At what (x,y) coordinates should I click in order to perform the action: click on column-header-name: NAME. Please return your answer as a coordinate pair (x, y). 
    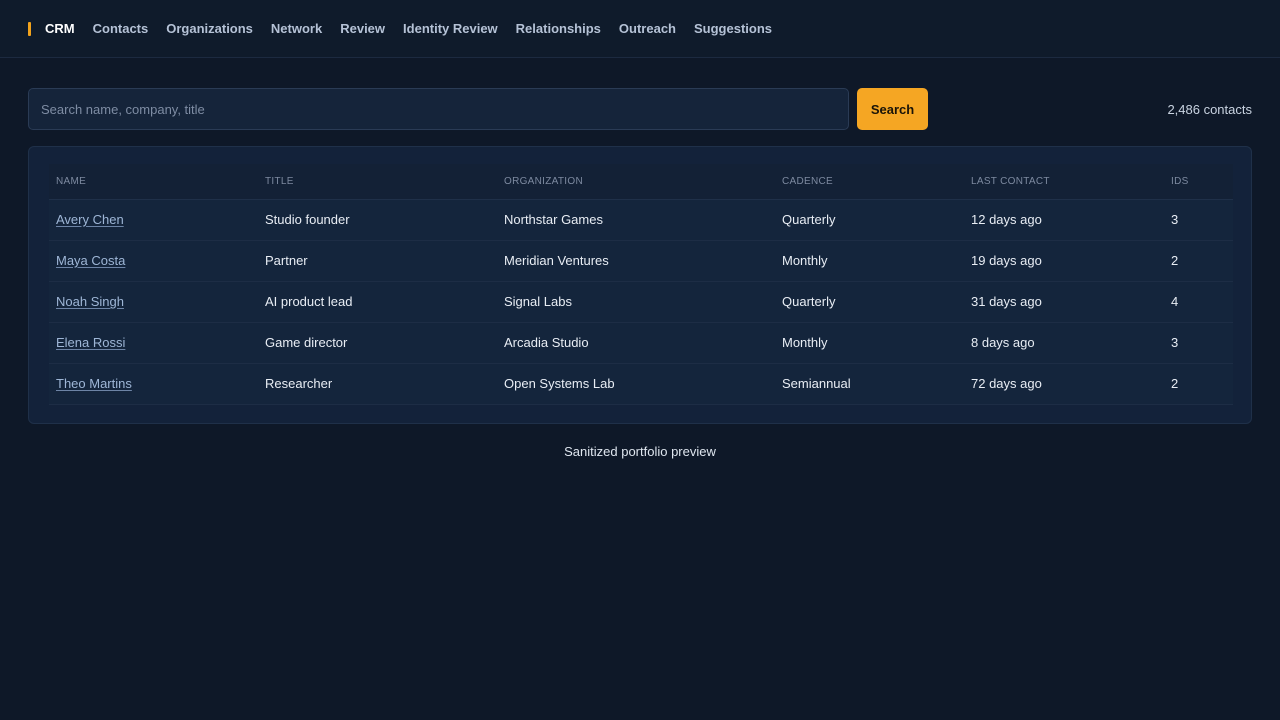
    Looking at the image, I should click on (153, 182).